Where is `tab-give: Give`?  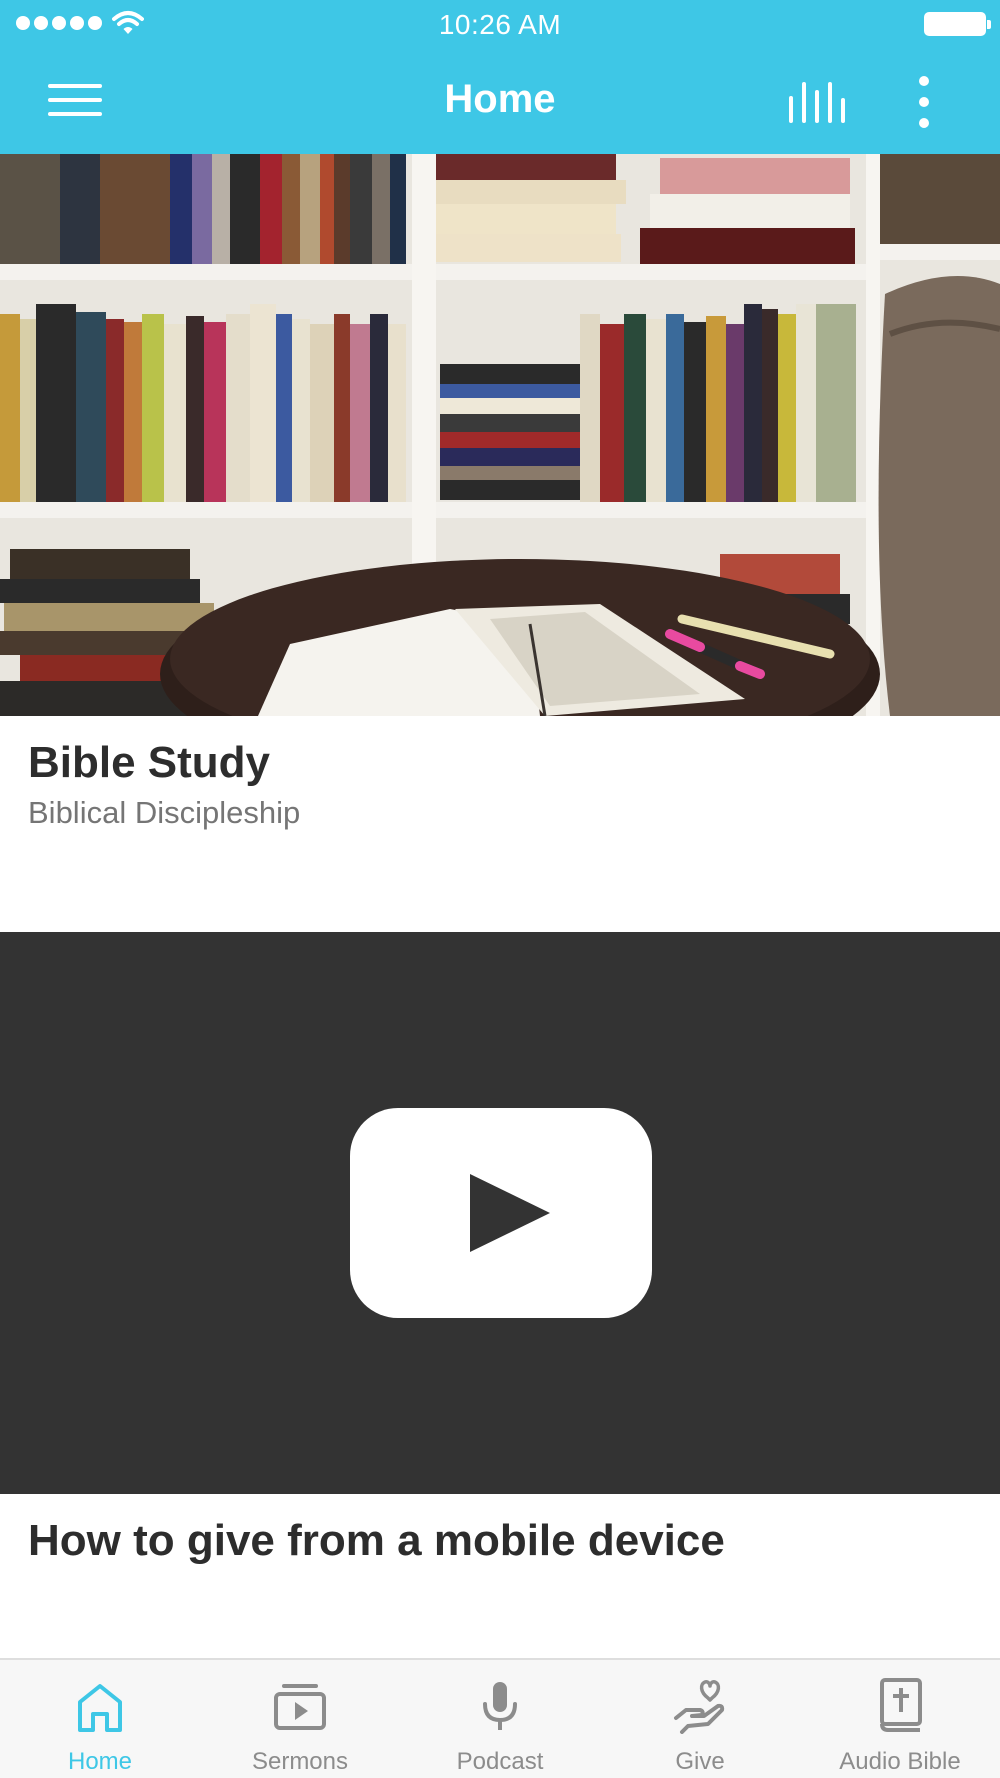
tab-give: Give is located at coordinates (700, 1719).